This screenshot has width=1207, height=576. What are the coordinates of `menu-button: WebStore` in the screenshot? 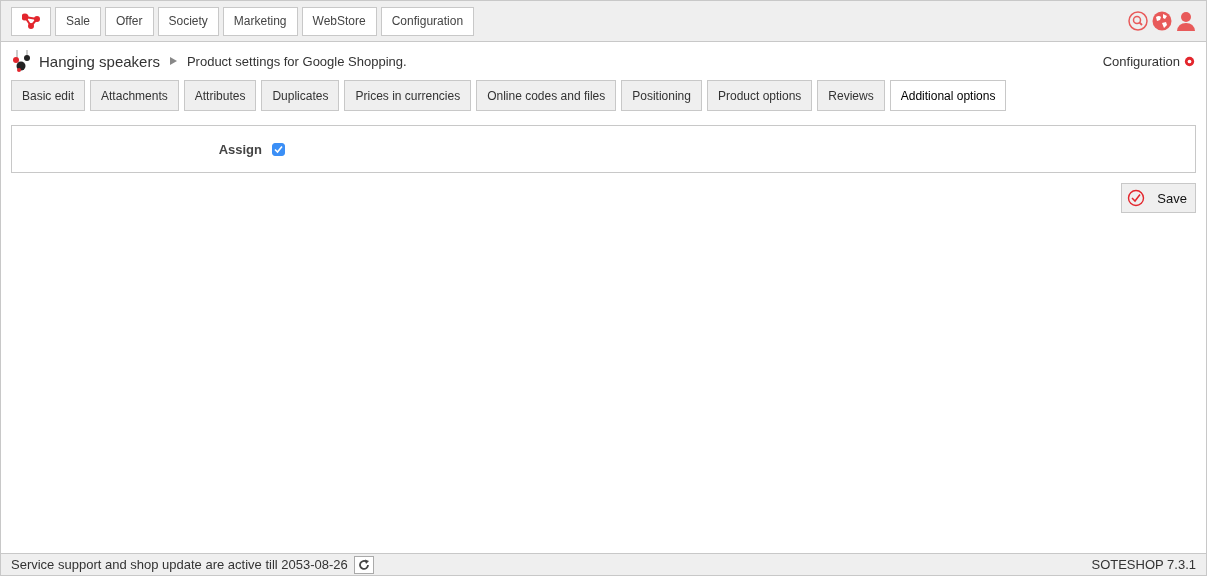 It's located at (339, 21).